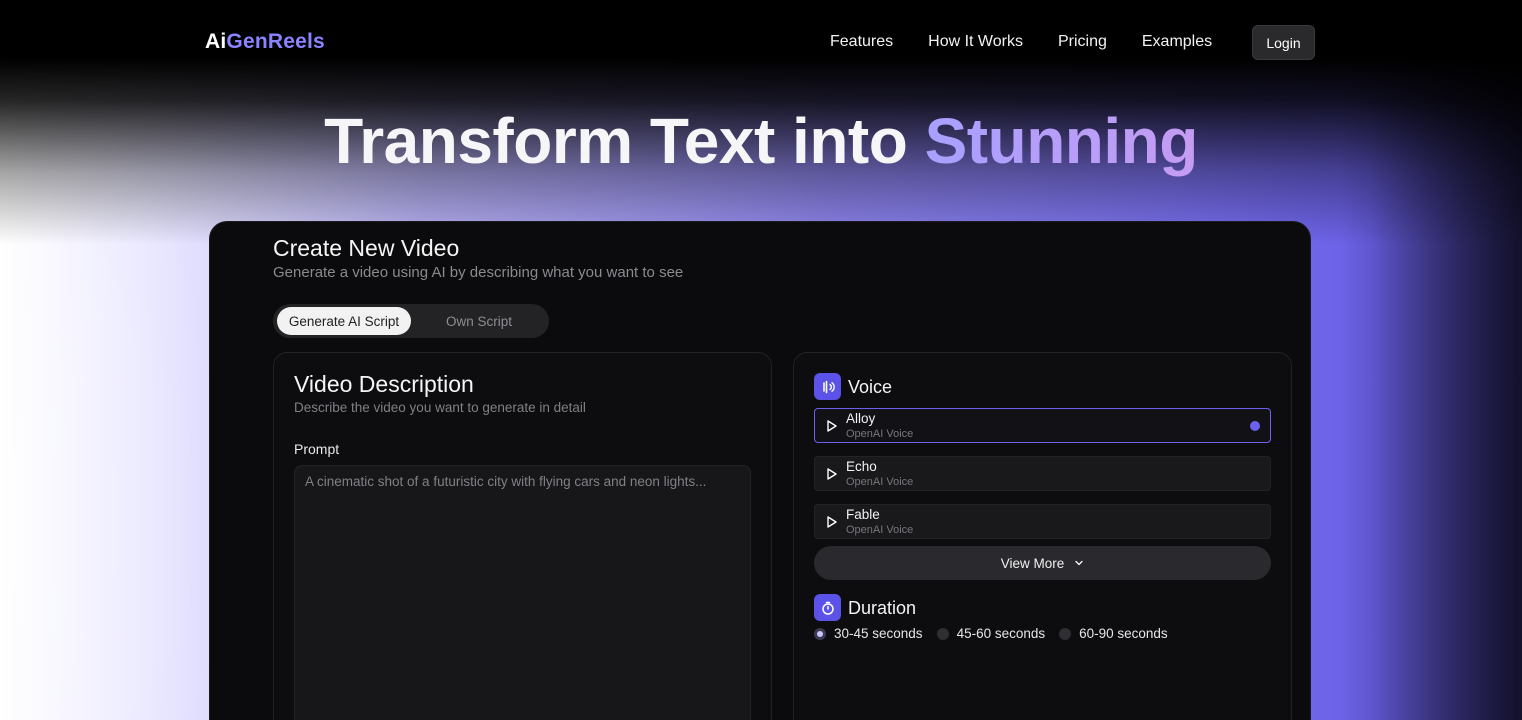 This screenshot has height=720, width=1522. What do you see at coordinates (1042, 425) in the screenshot?
I see `voice-option-alloy: Alloy OpenAI Voice` at bounding box center [1042, 425].